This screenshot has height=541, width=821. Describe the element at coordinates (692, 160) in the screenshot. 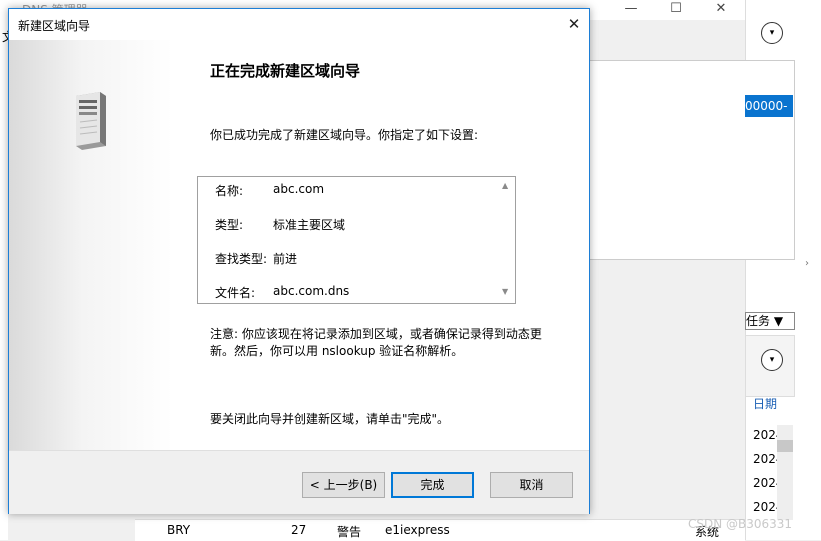

I see `background-zone-list` at that location.